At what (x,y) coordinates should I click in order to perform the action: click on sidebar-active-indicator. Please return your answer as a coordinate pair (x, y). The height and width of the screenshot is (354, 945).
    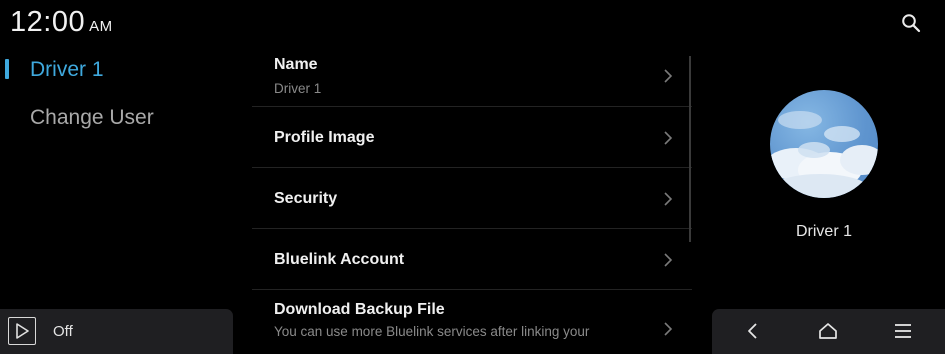
    Looking at the image, I should click on (7, 69).